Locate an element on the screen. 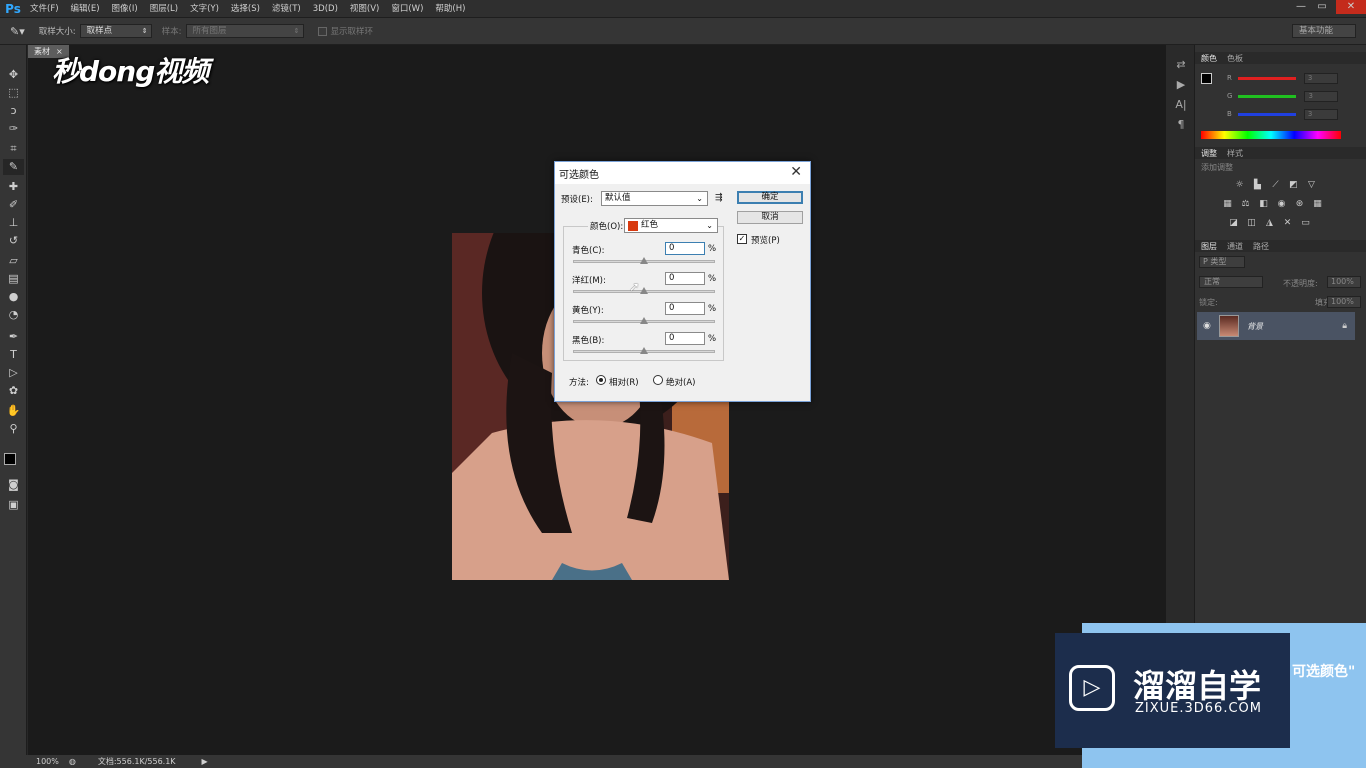 The width and height of the screenshot is (1366, 768). menu-file: 文件(F) is located at coordinates (44, 9).